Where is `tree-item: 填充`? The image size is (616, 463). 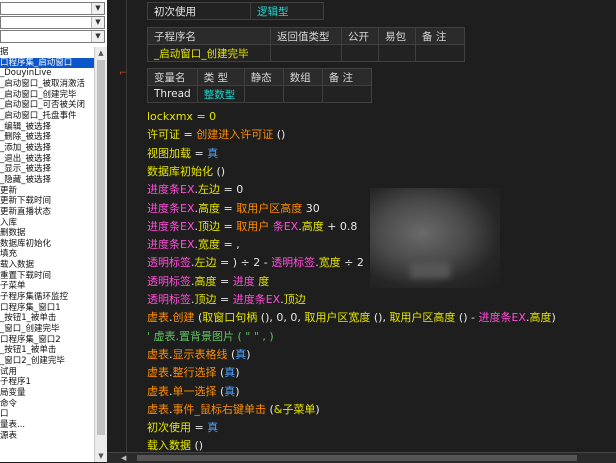
tree-item: 填充 is located at coordinates (47, 254).